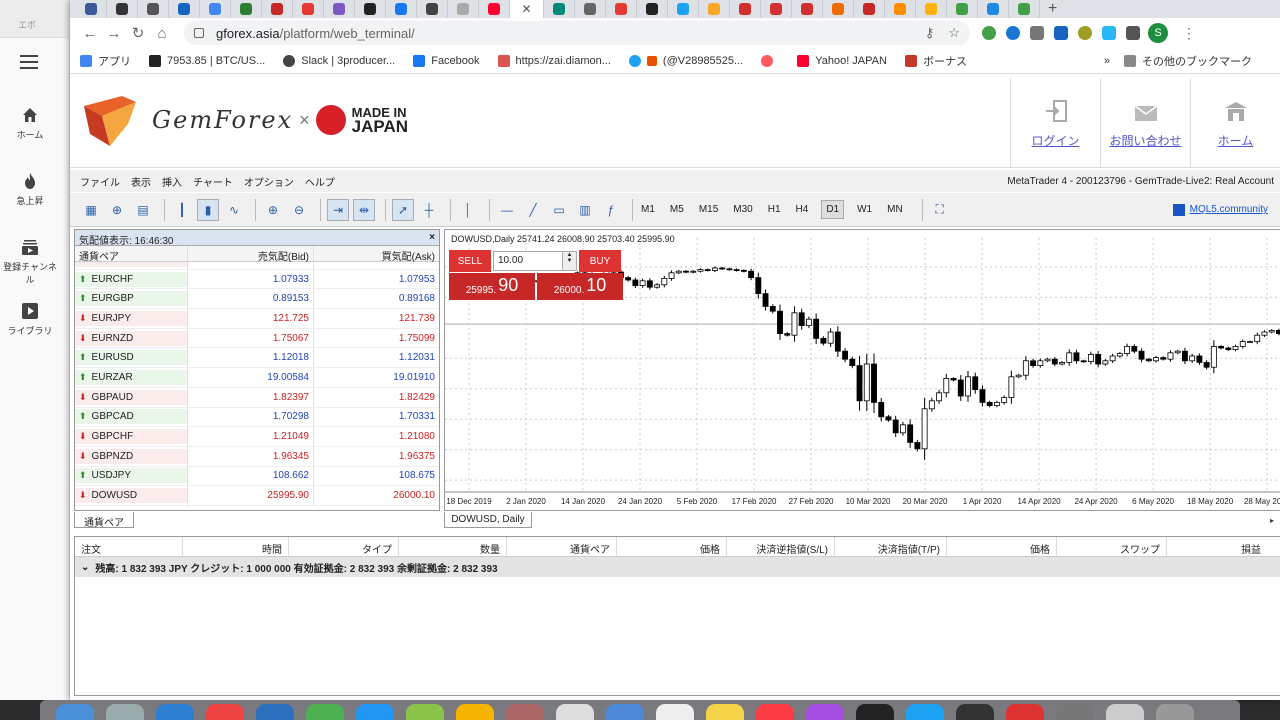 Image resolution: width=1280 pixels, height=720 pixels. What do you see at coordinates (30, 123) in the screenshot?
I see `sidebar-item-home: ホーム` at bounding box center [30, 123].